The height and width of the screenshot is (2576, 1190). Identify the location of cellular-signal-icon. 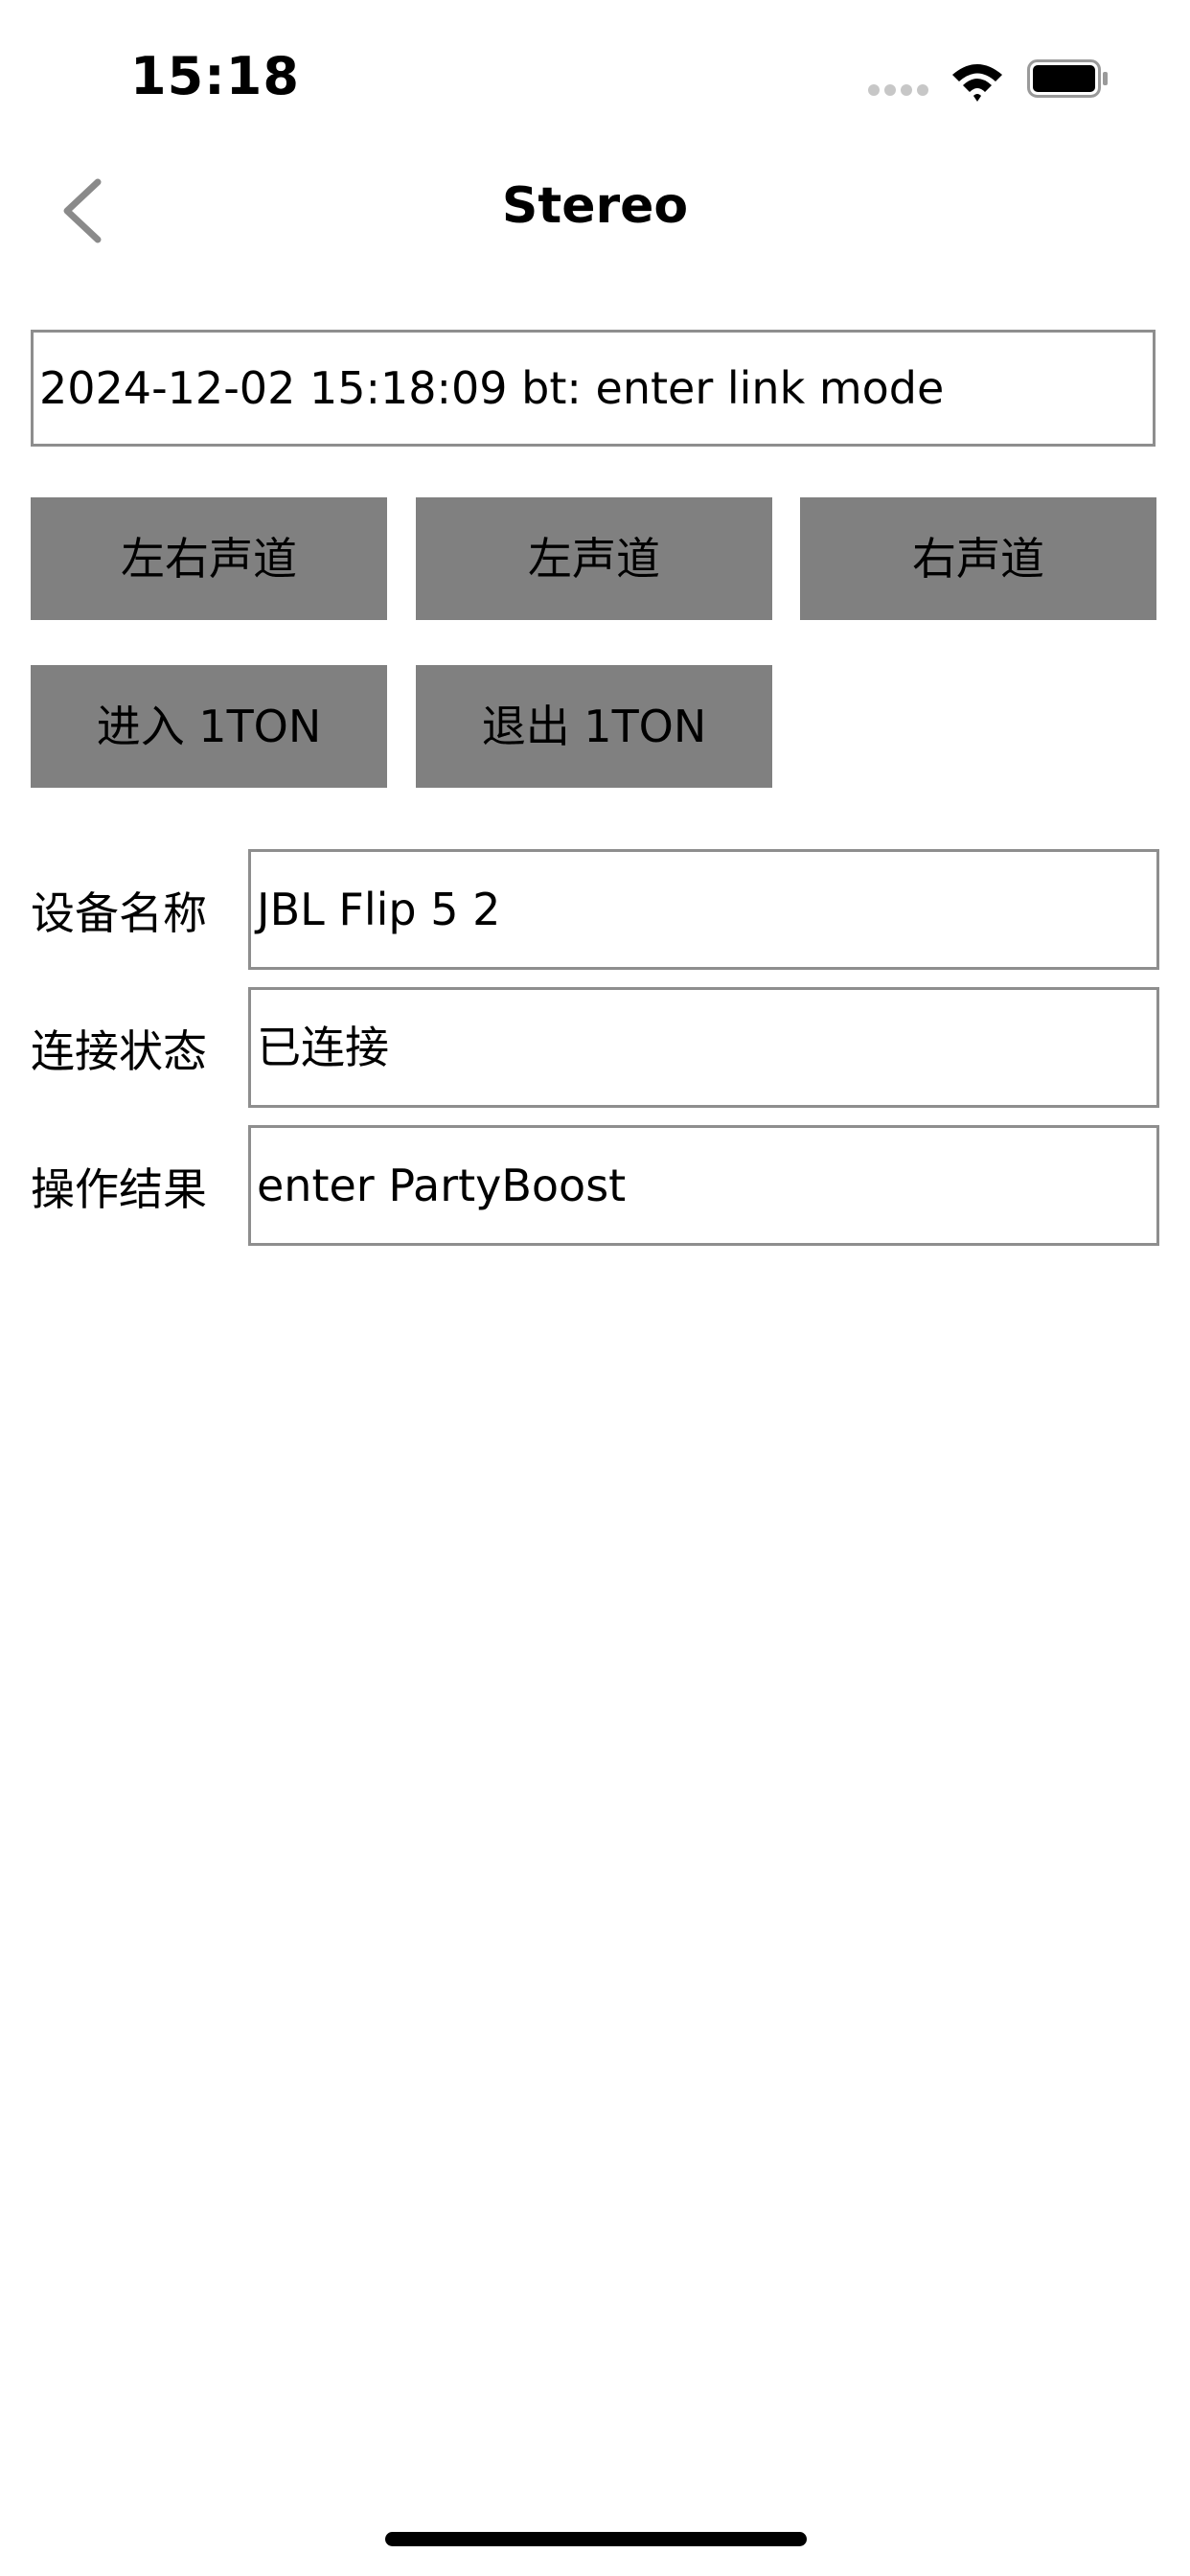
(899, 91).